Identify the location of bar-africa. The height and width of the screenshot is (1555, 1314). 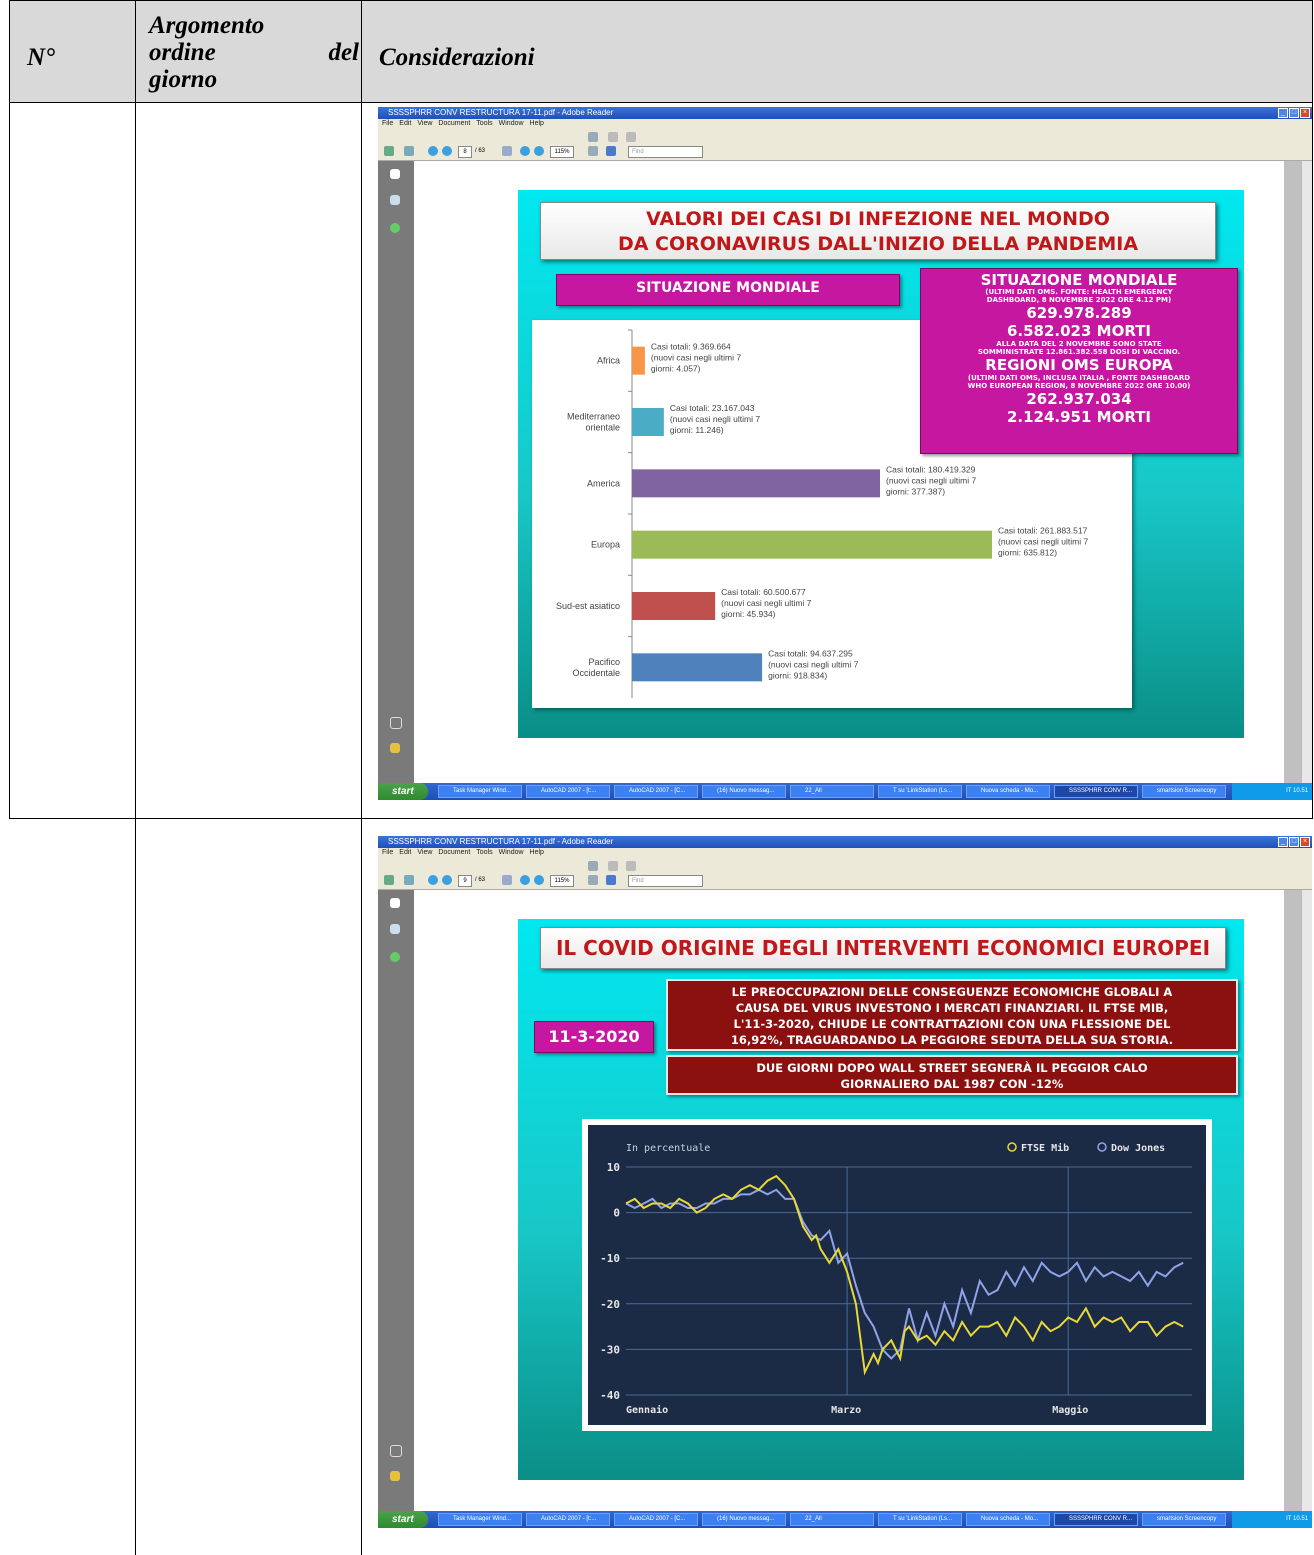
(638, 360).